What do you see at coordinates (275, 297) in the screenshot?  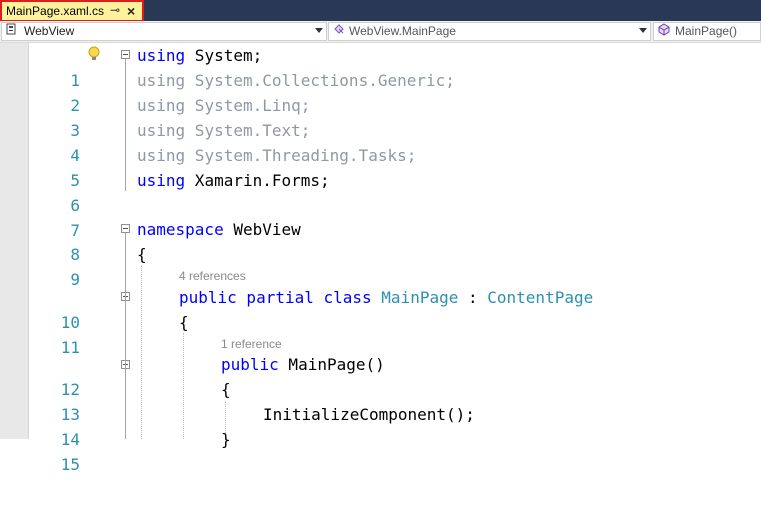 I see `keyword: public partial class` at bounding box center [275, 297].